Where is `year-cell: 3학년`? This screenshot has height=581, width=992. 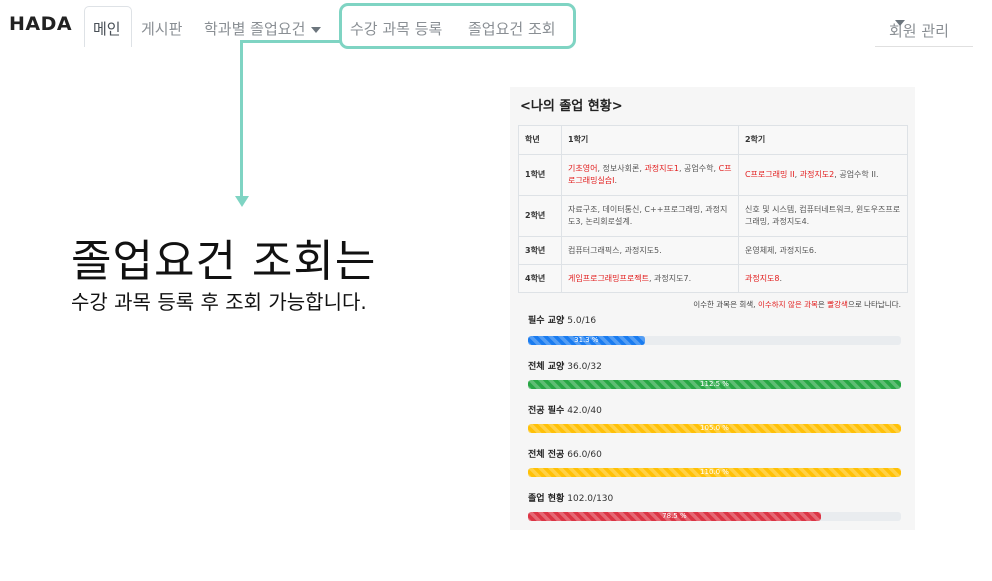 year-cell: 3학년 is located at coordinates (540, 250).